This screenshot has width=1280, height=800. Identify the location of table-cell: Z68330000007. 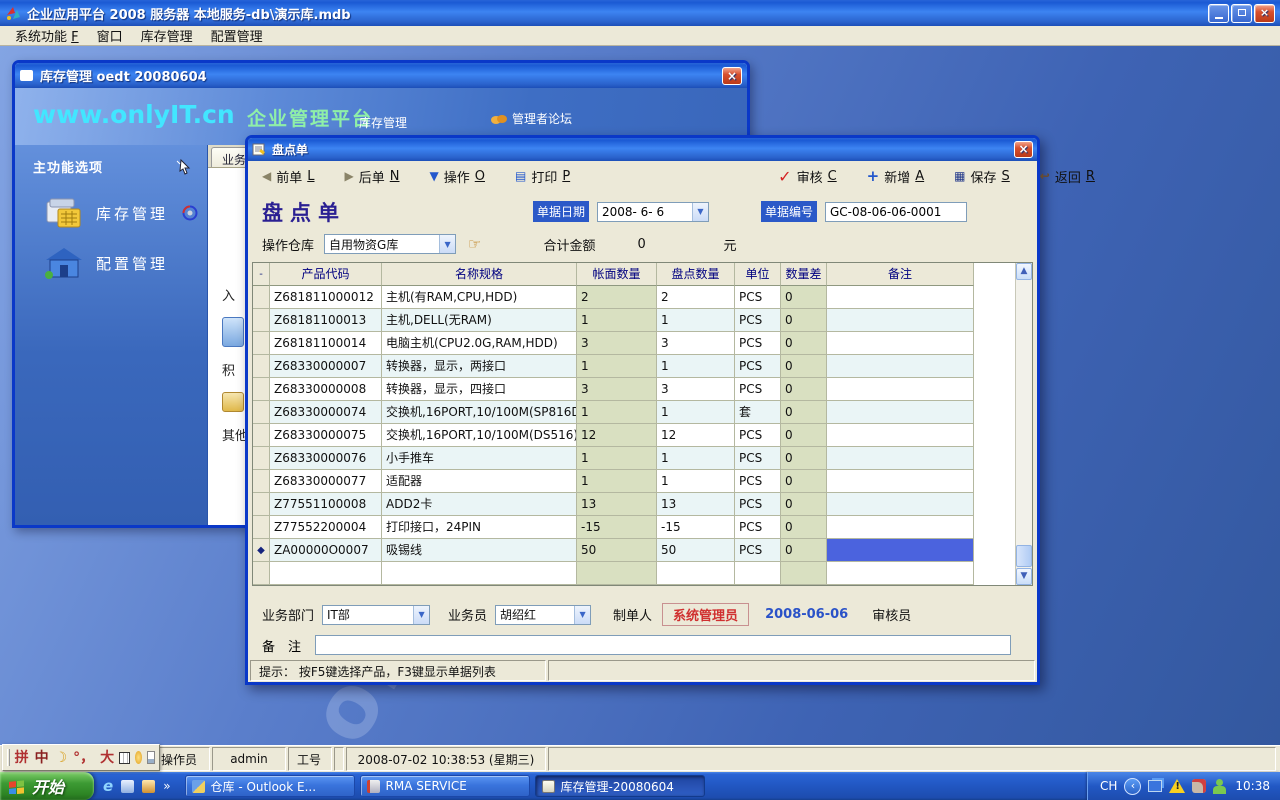
(326, 367).